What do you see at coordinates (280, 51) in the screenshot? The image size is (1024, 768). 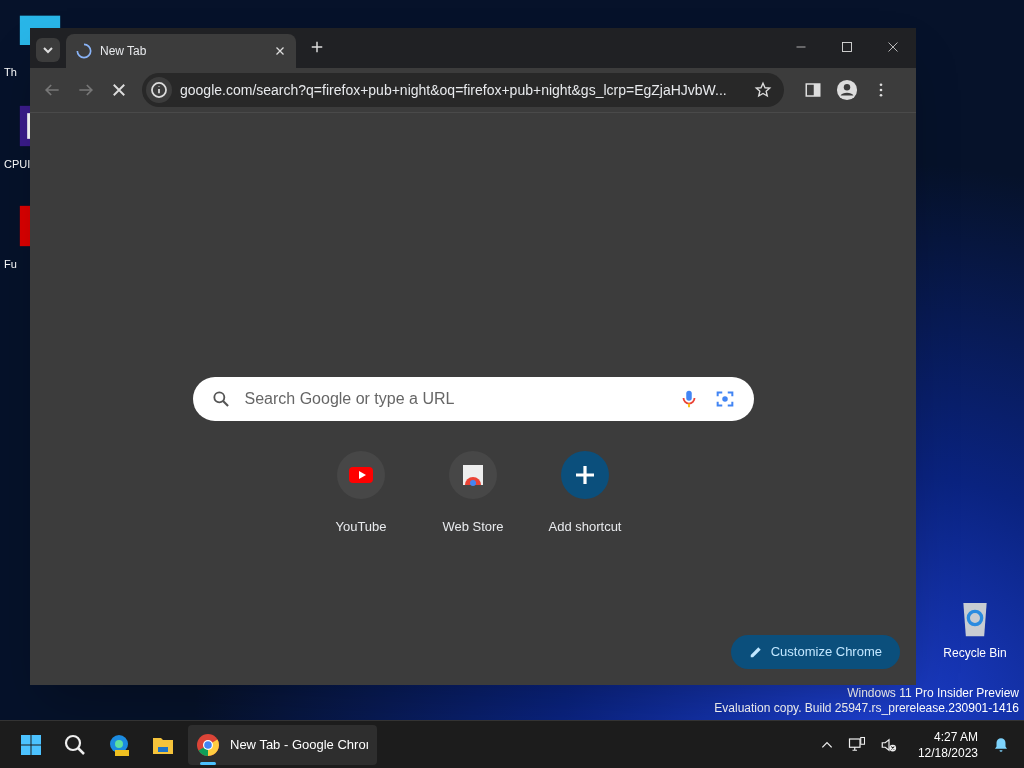 I see `close-icon` at bounding box center [280, 51].